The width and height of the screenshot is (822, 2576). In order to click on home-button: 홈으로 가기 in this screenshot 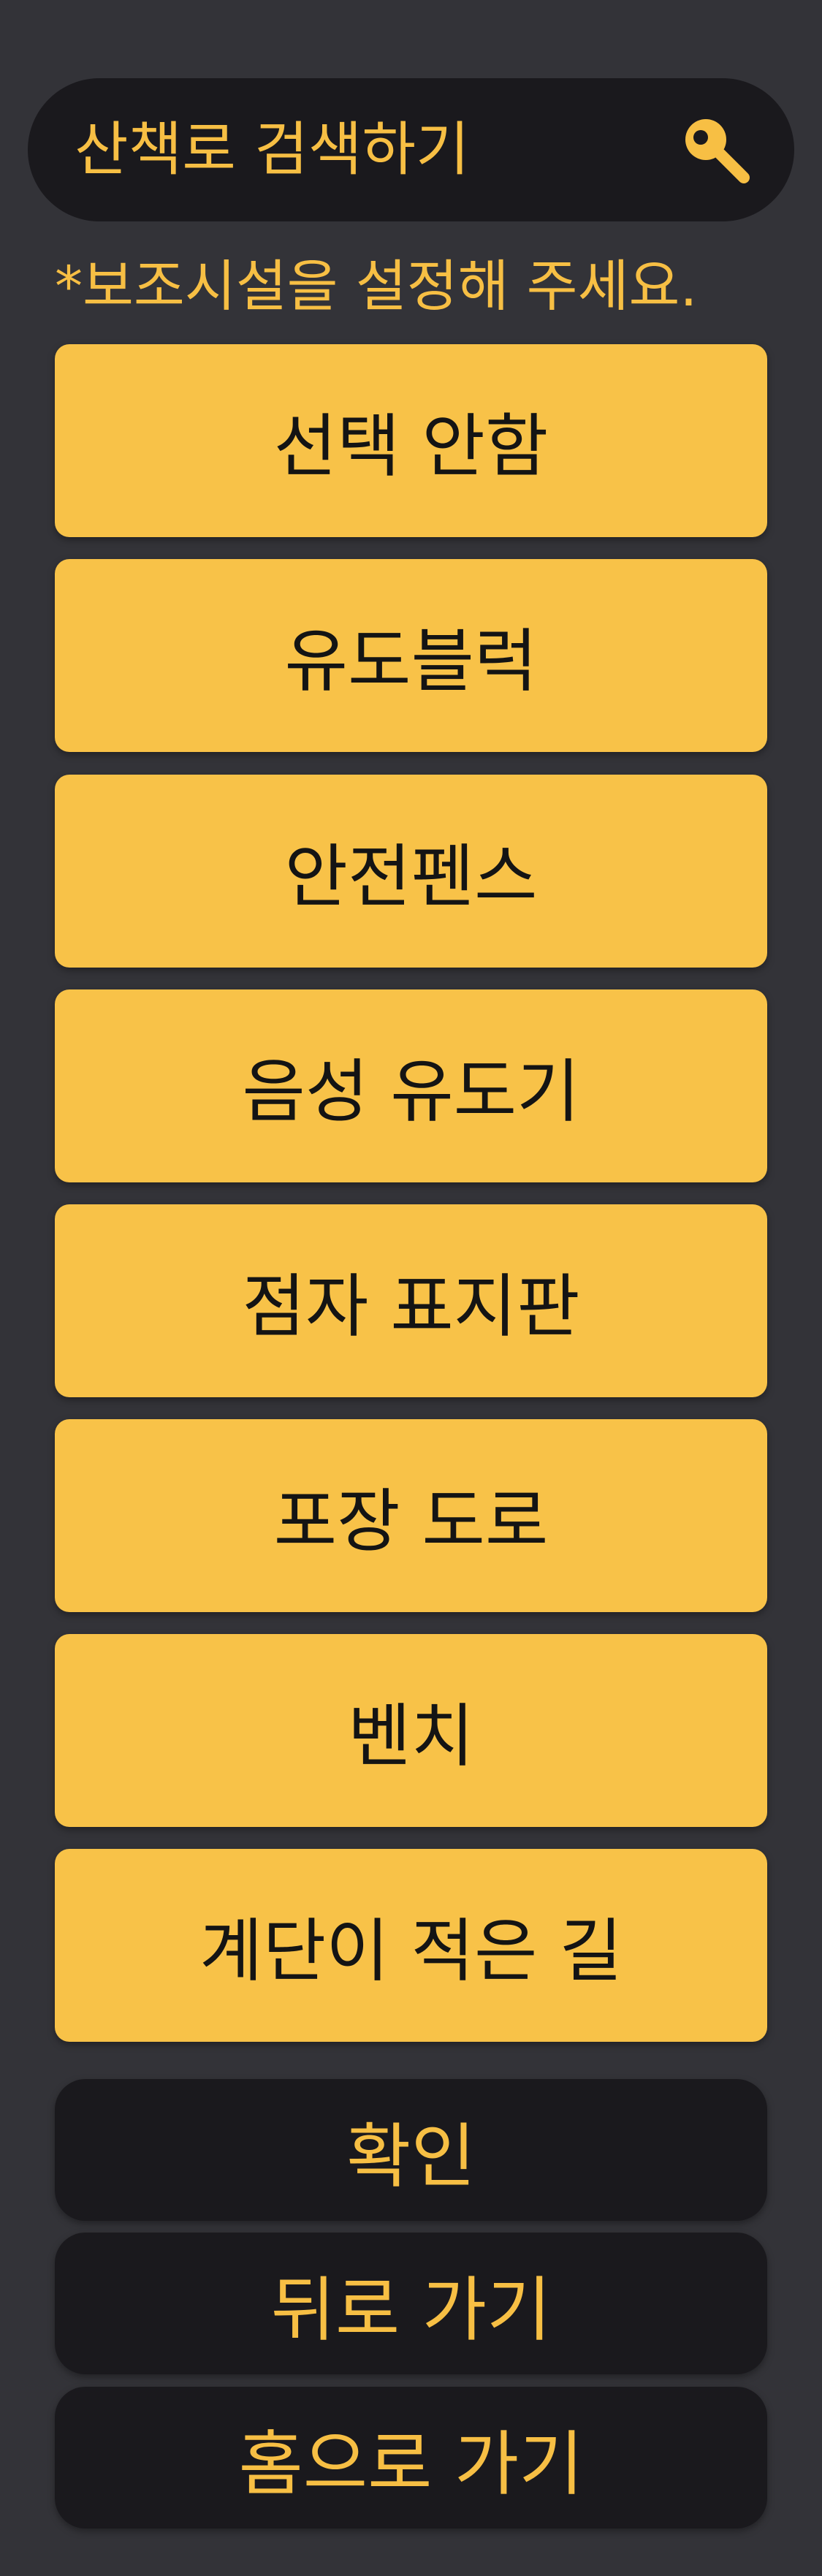, I will do `click(411, 2457)`.